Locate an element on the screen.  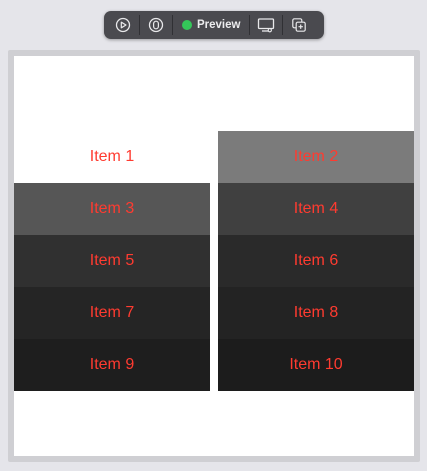
item-label: Item 2 is located at coordinates (316, 156).